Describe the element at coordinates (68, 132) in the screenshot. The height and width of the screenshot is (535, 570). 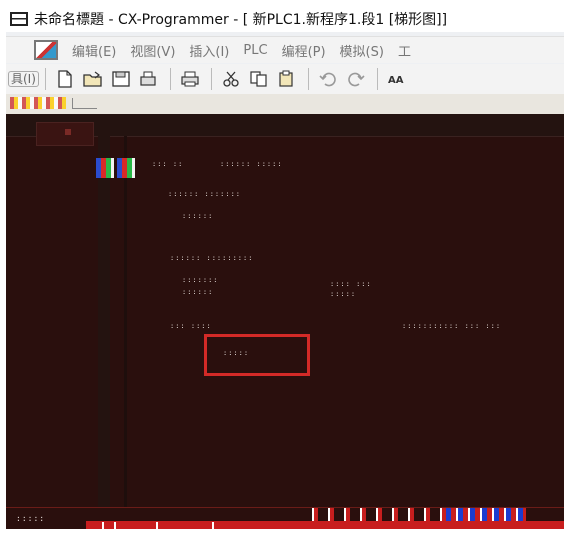
I see `section-tab-marker` at that location.